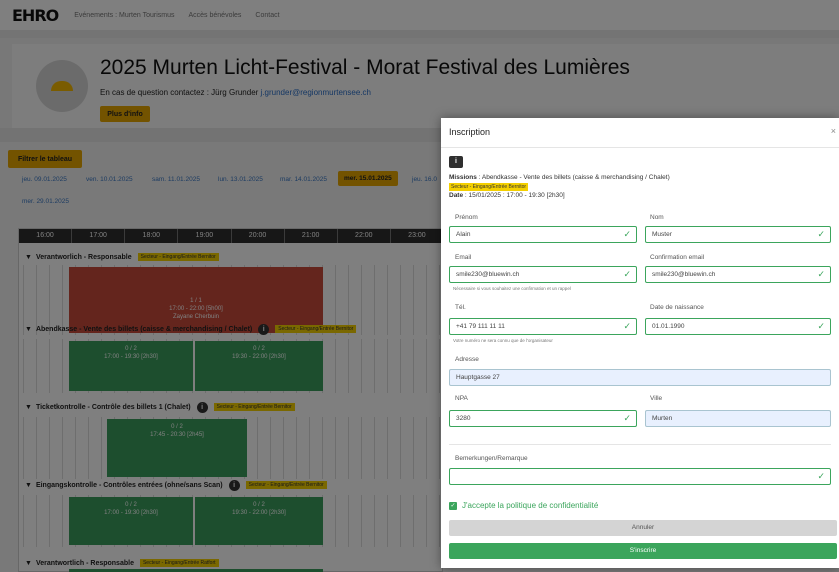 This screenshot has width=839, height=572. I want to click on address-field: Hauptgasse 27, so click(640, 377).